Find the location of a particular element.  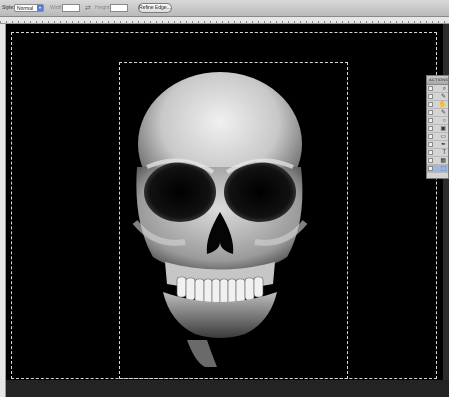

selection-icon: ⬚ is located at coordinates (443, 169).